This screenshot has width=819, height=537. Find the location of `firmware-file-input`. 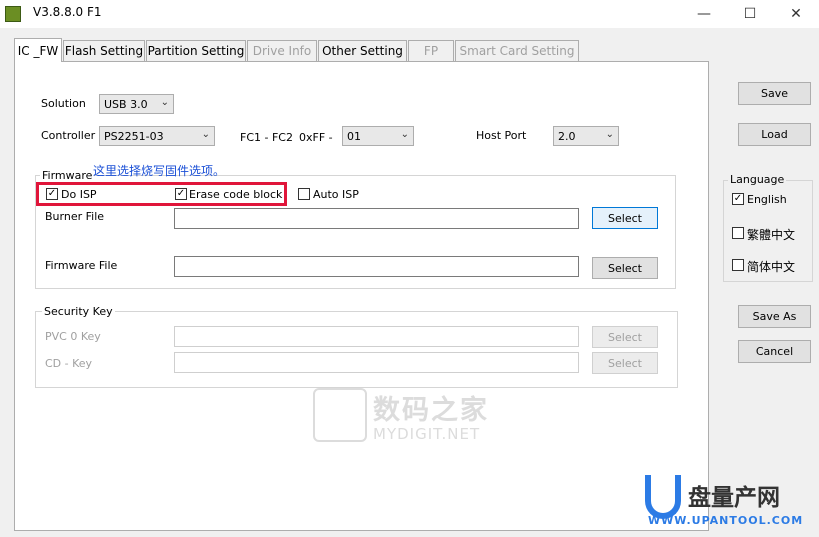

firmware-file-input is located at coordinates (376, 266).